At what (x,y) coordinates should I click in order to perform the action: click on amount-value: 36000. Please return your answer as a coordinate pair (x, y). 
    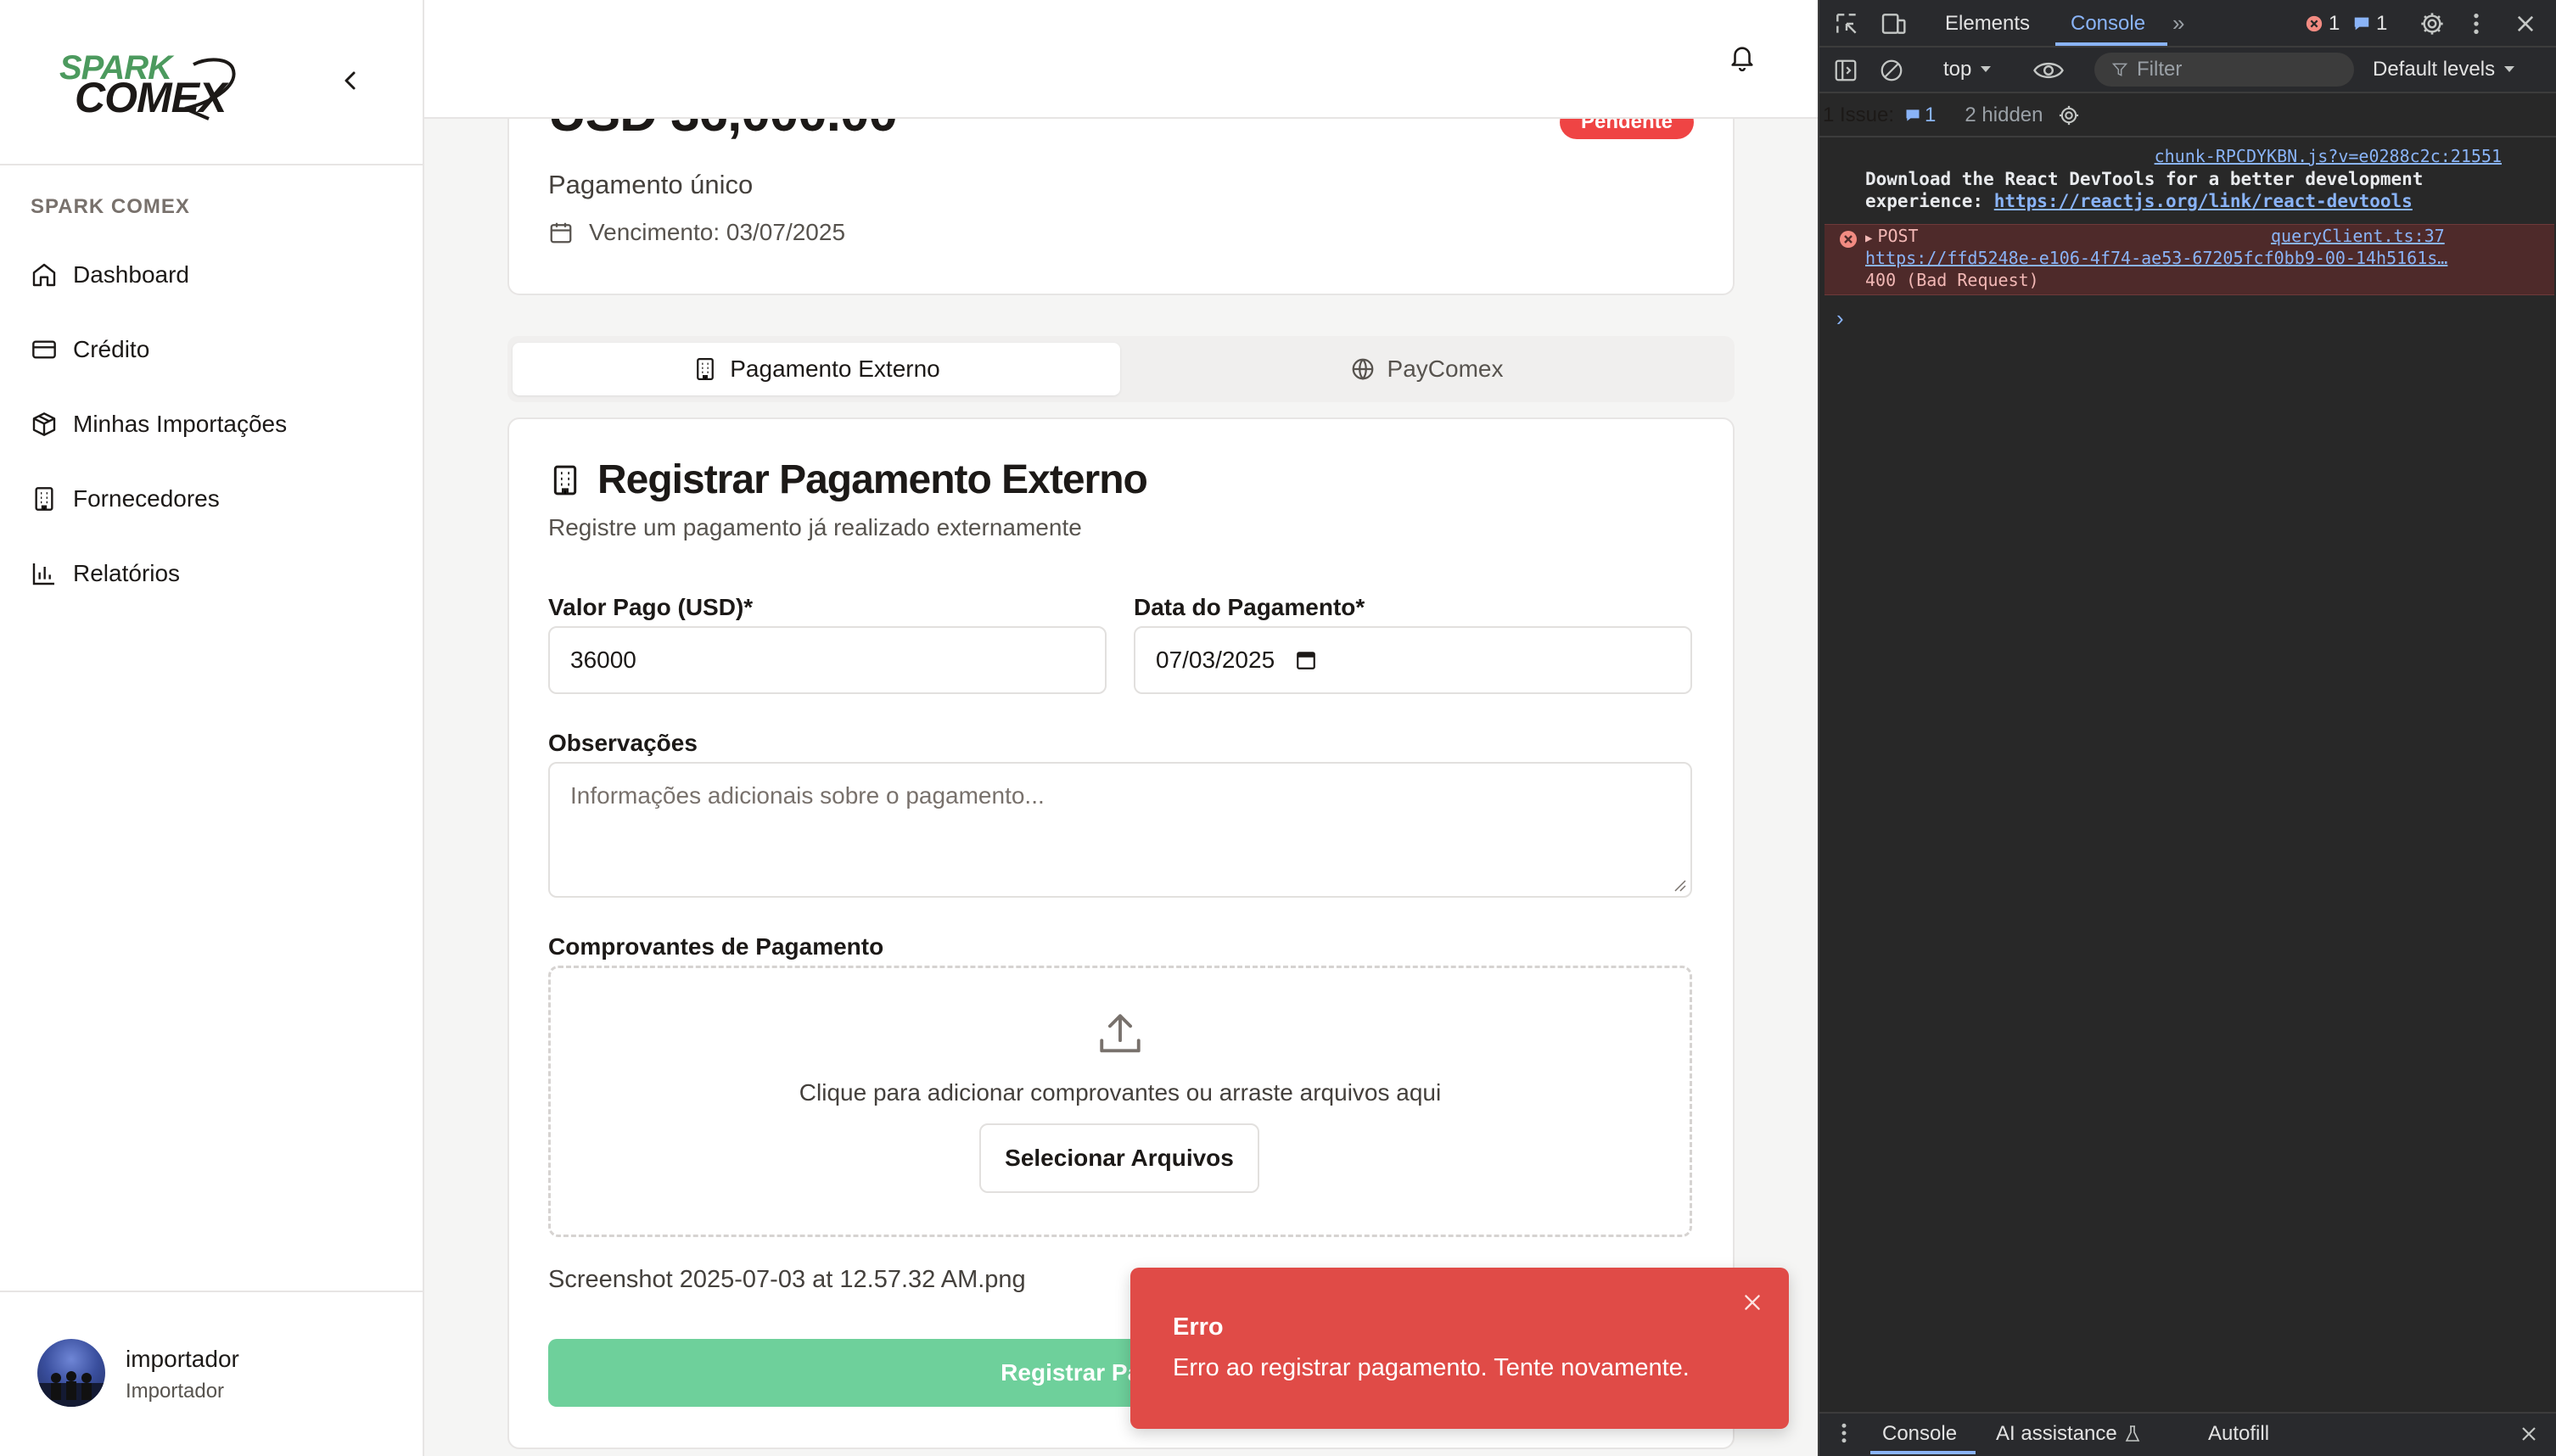
    Looking at the image, I should click on (603, 660).